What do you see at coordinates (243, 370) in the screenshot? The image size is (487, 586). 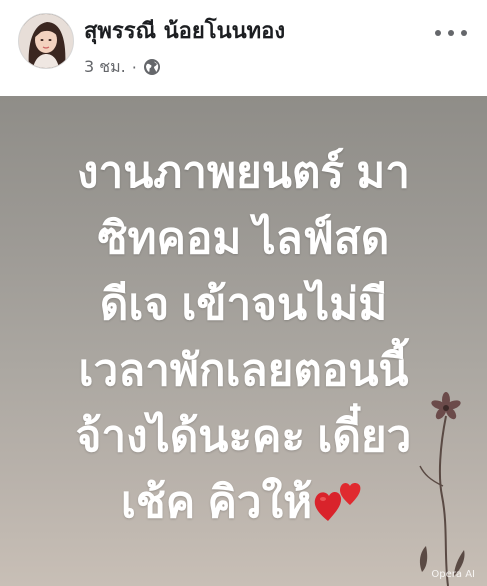 I see `quote-line-4: เวลาพักเลยตอนนี้` at bounding box center [243, 370].